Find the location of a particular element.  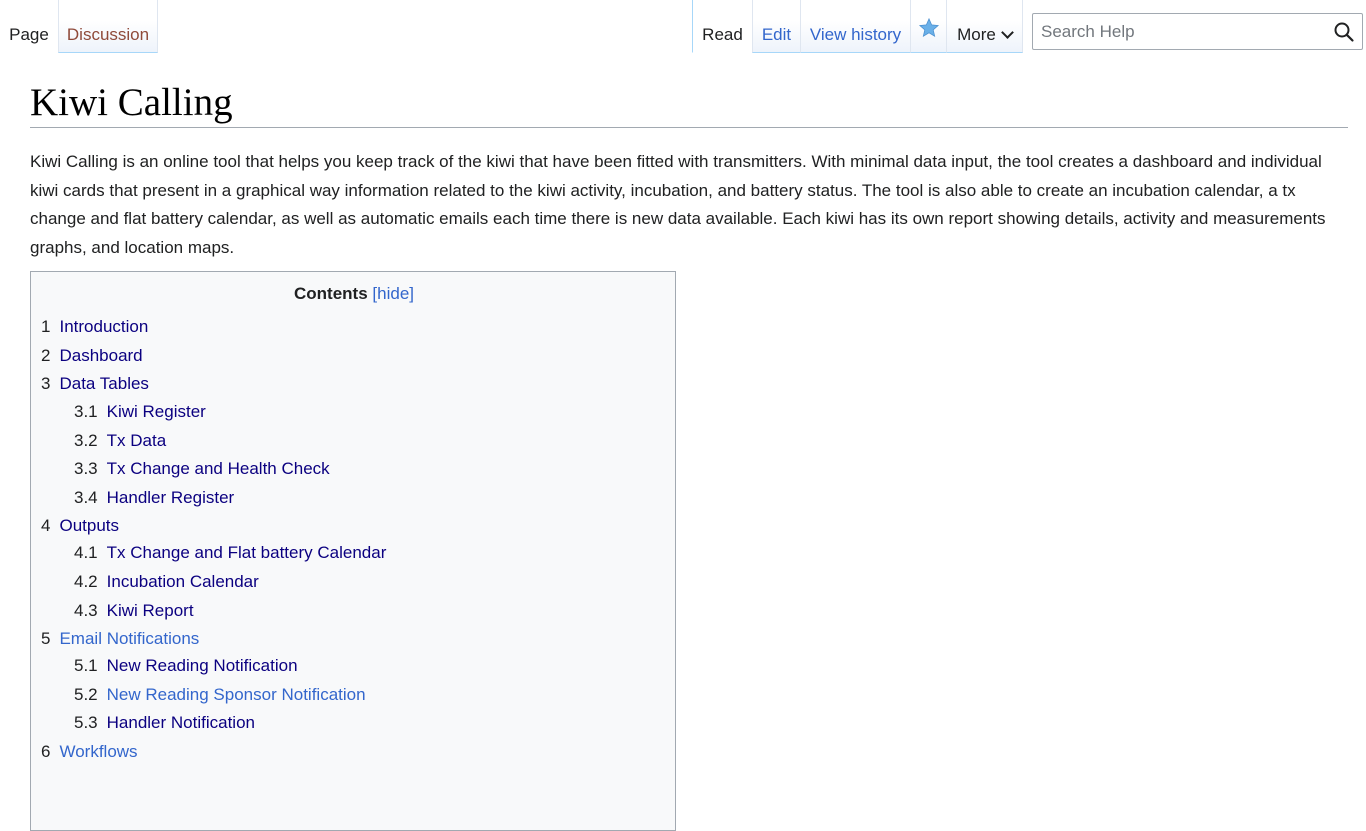

tab-edit: Edit is located at coordinates (776, 26).